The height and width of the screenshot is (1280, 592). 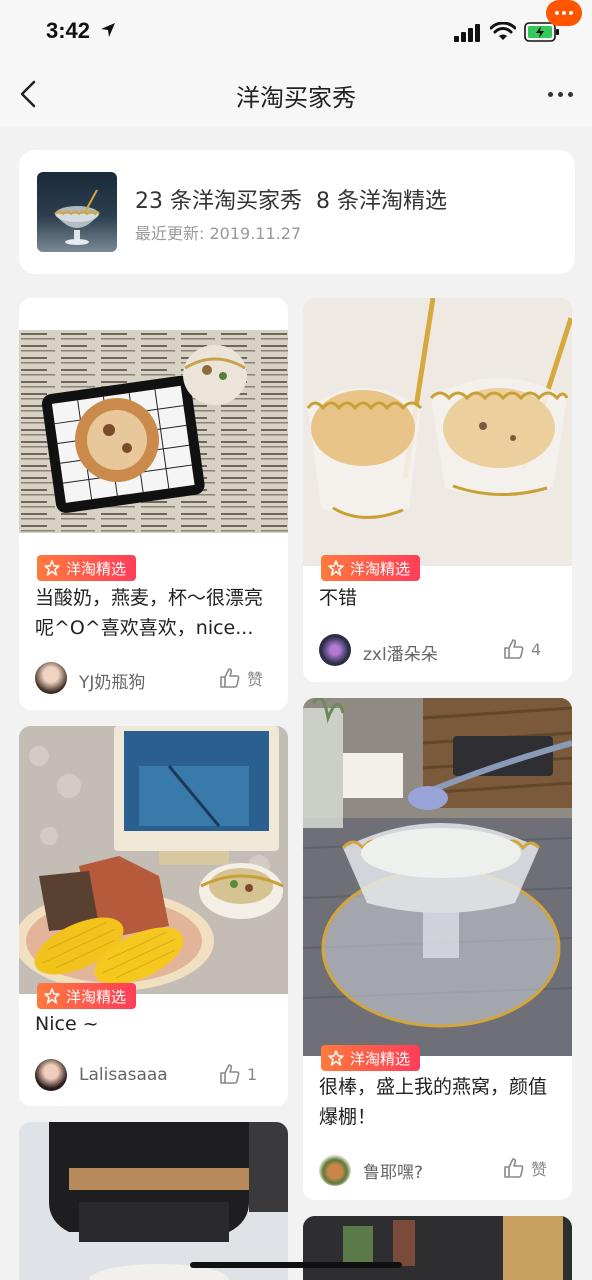 What do you see at coordinates (400, 652) in the screenshot?
I see `user-name: zxl潘朵朵` at bounding box center [400, 652].